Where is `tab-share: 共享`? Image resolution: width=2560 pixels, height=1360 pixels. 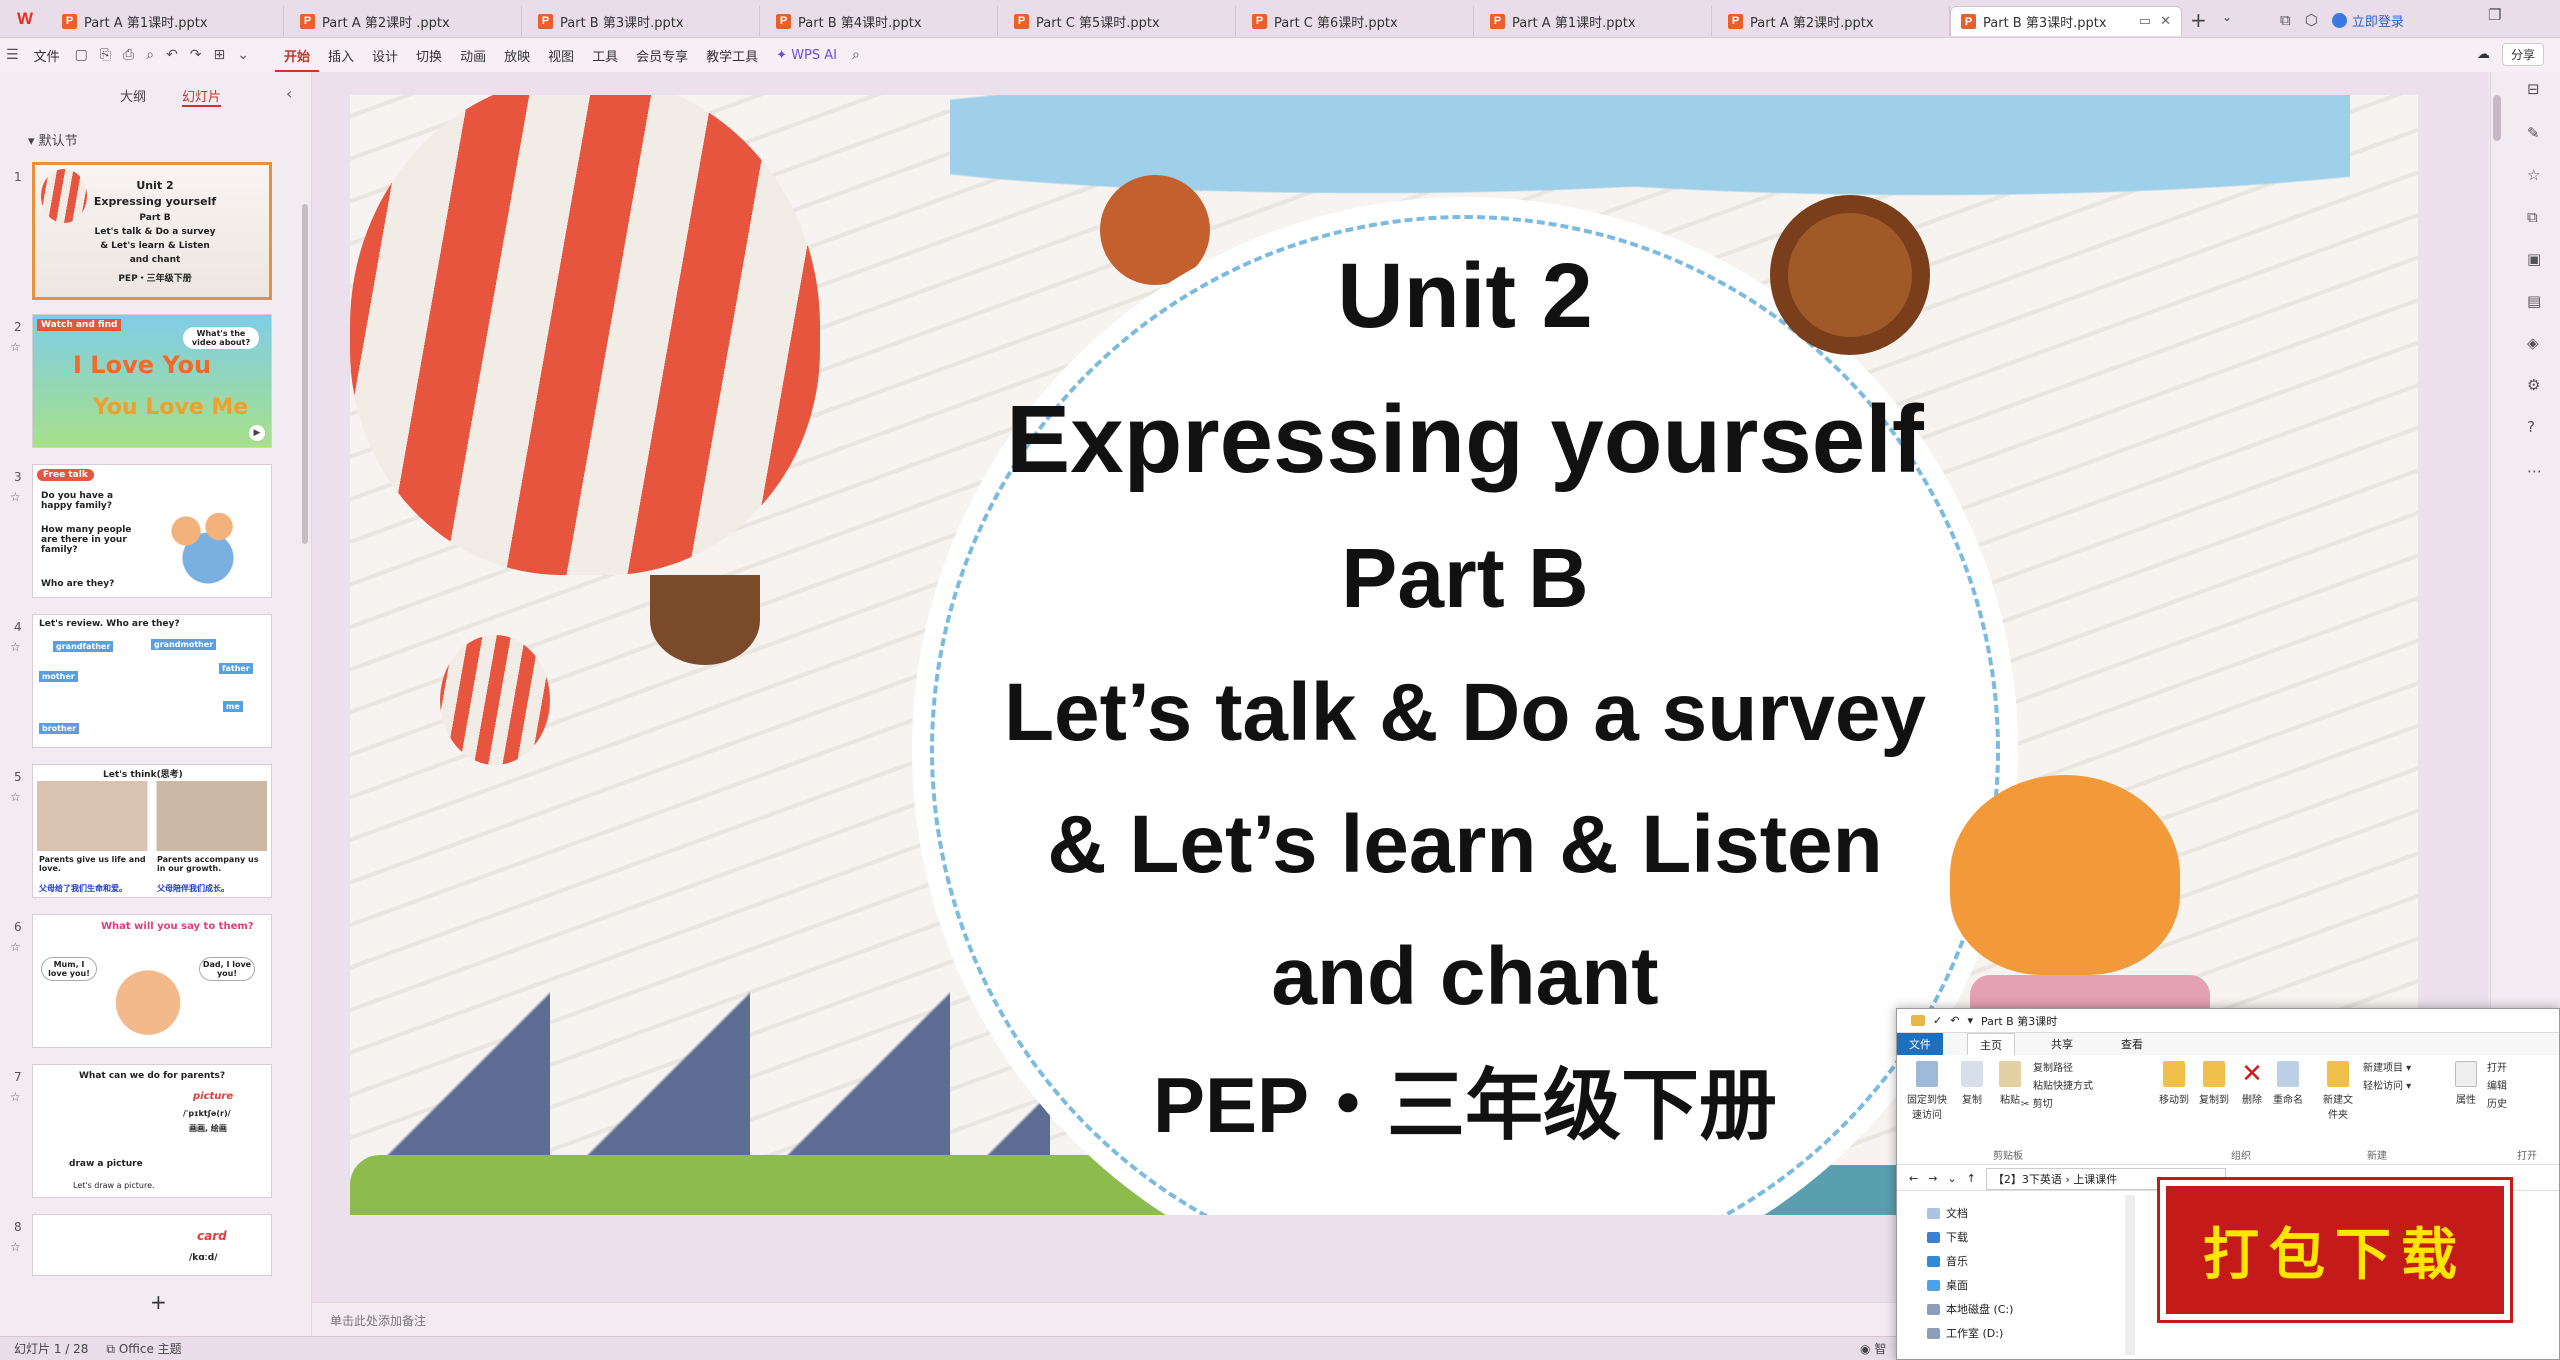
tab-share: 共享 is located at coordinates (2062, 1044).